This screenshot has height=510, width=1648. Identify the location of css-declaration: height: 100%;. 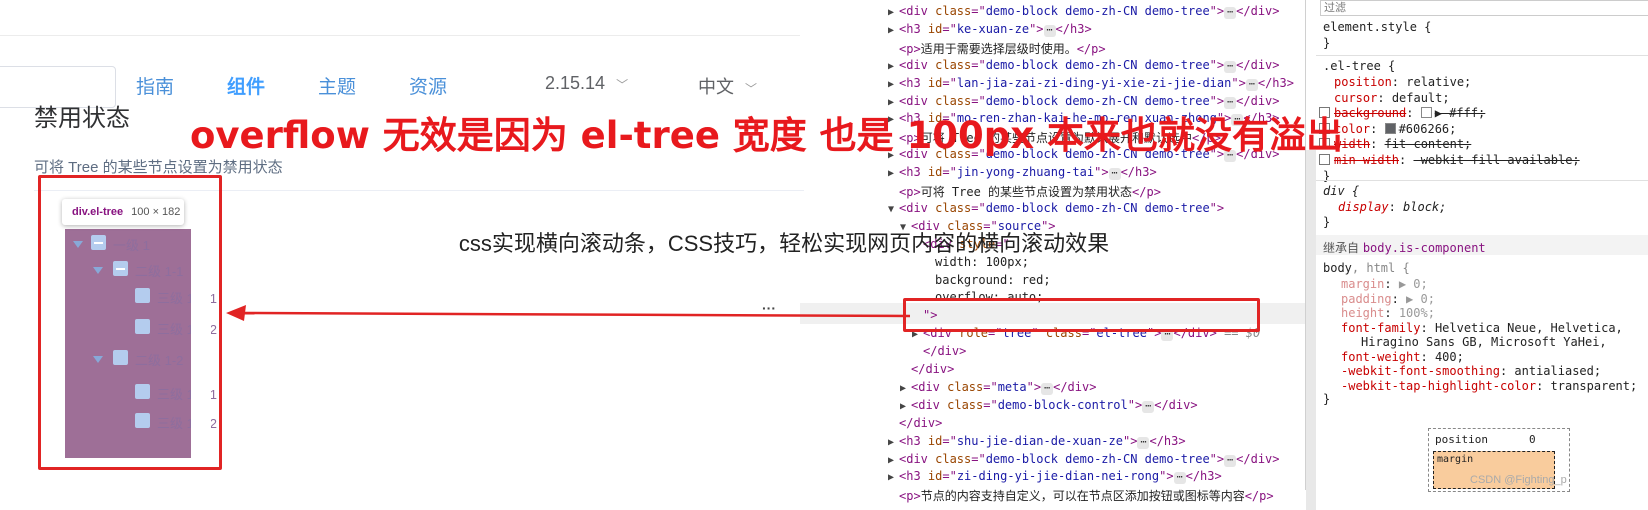
(1388, 313).